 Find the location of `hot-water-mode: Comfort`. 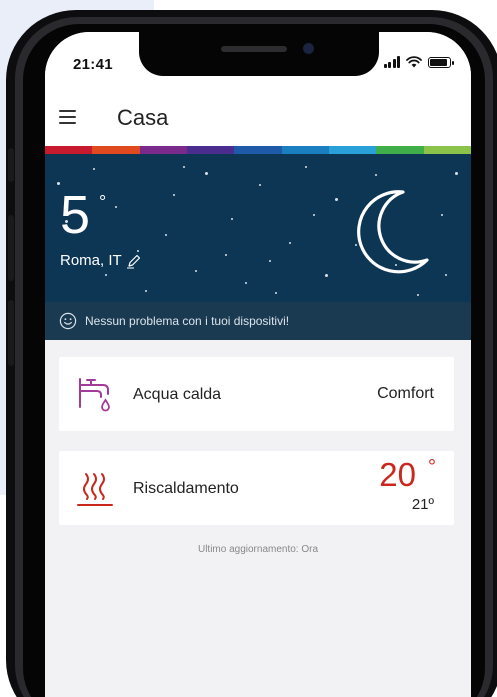

hot-water-mode: Comfort is located at coordinates (405, 393).